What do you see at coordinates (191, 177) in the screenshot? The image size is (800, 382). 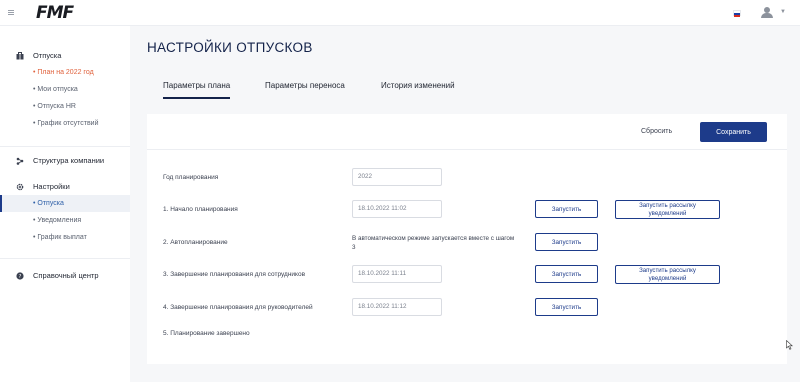 I see `planning-year-label: Год планирования` at bounding box center [191, 177].